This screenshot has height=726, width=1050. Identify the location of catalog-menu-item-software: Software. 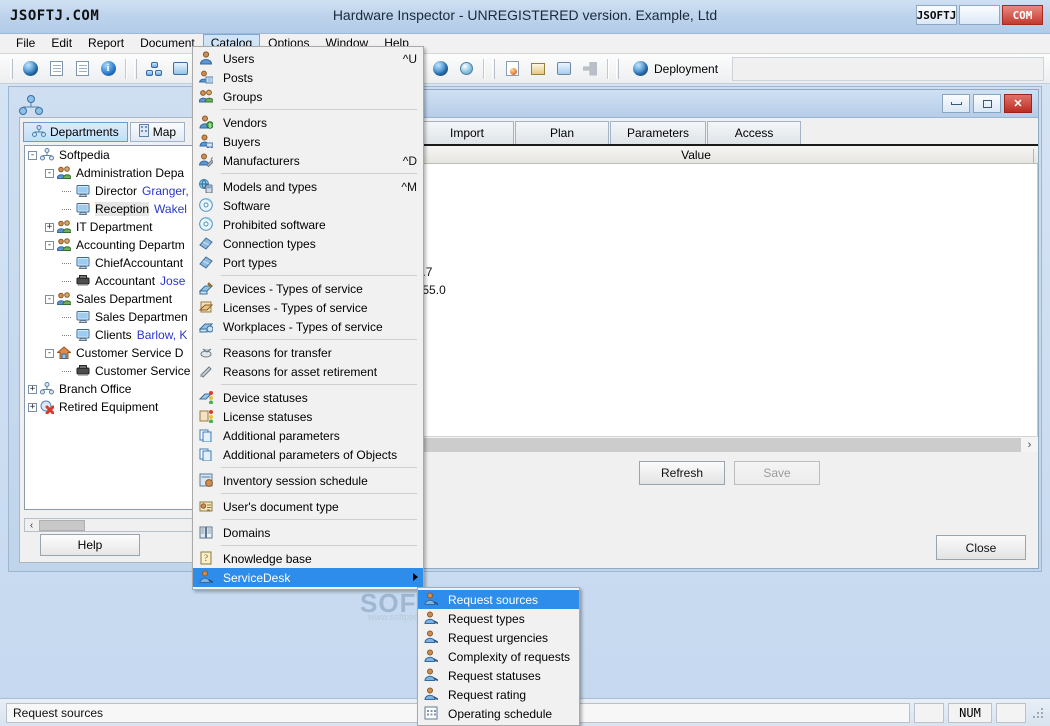
(308, 205).